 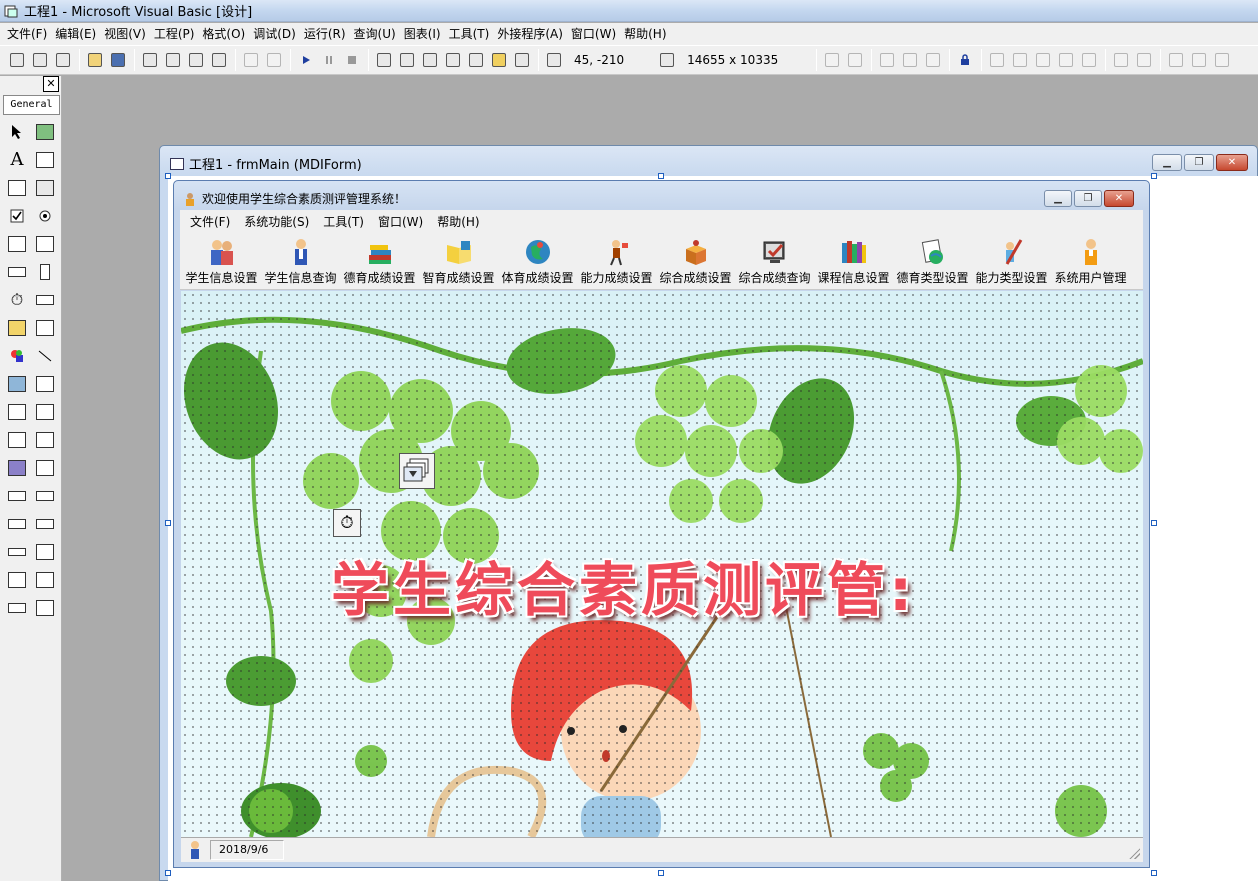 What do you see at coordinates (661, 176) in the screenshot?
I see `resize-handle-tc` at bounding box center [661, 176].